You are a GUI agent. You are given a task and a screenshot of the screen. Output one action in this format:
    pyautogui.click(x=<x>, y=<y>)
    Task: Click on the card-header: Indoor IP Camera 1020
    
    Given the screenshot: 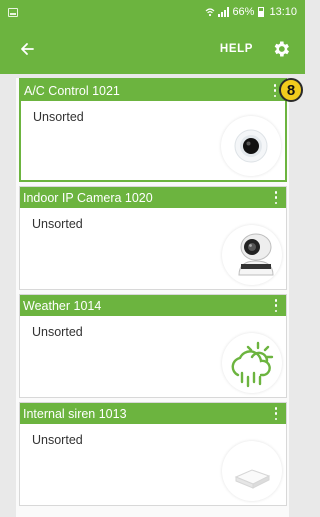 What is the action you would take?
    pyautogui.click(x=153, y=197)
    